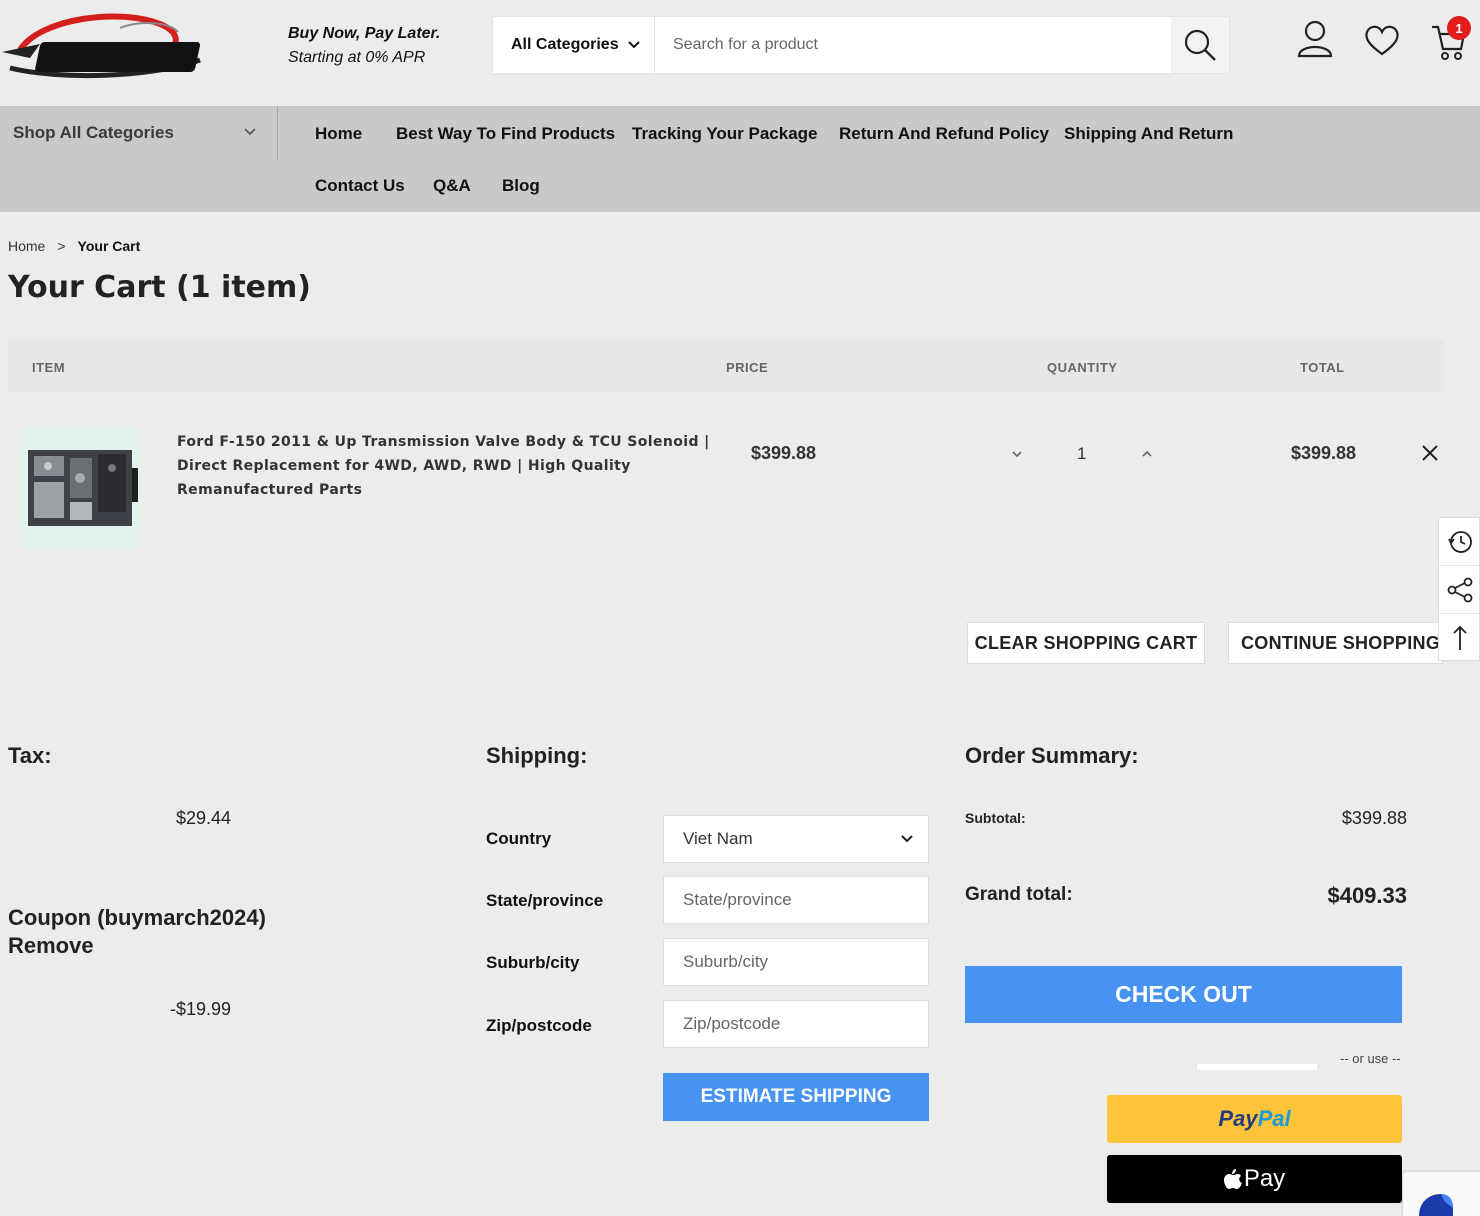  I want to click on nav-item-best-way: Best Way To Find Products, so click(505, 134).